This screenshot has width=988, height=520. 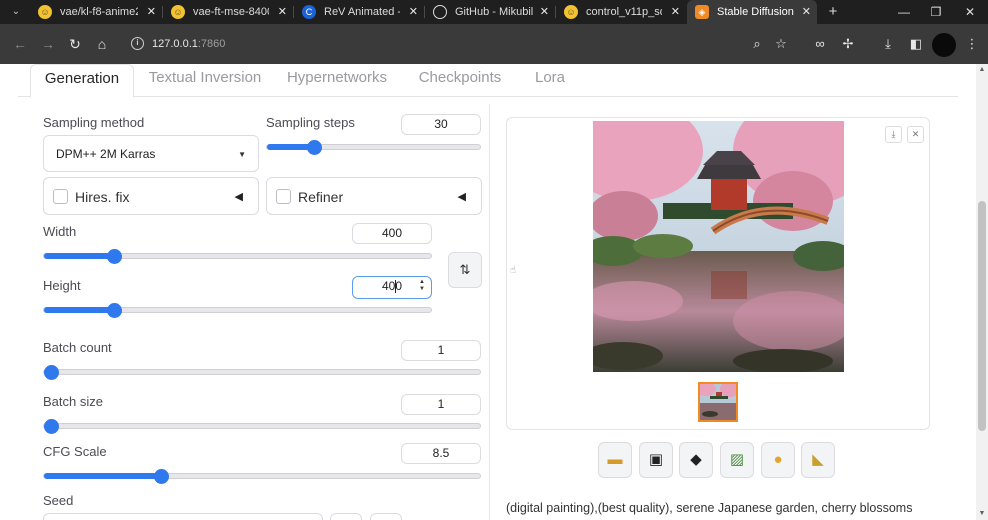 I want to click on palette-icon: ●, so click(x=778, y=459).